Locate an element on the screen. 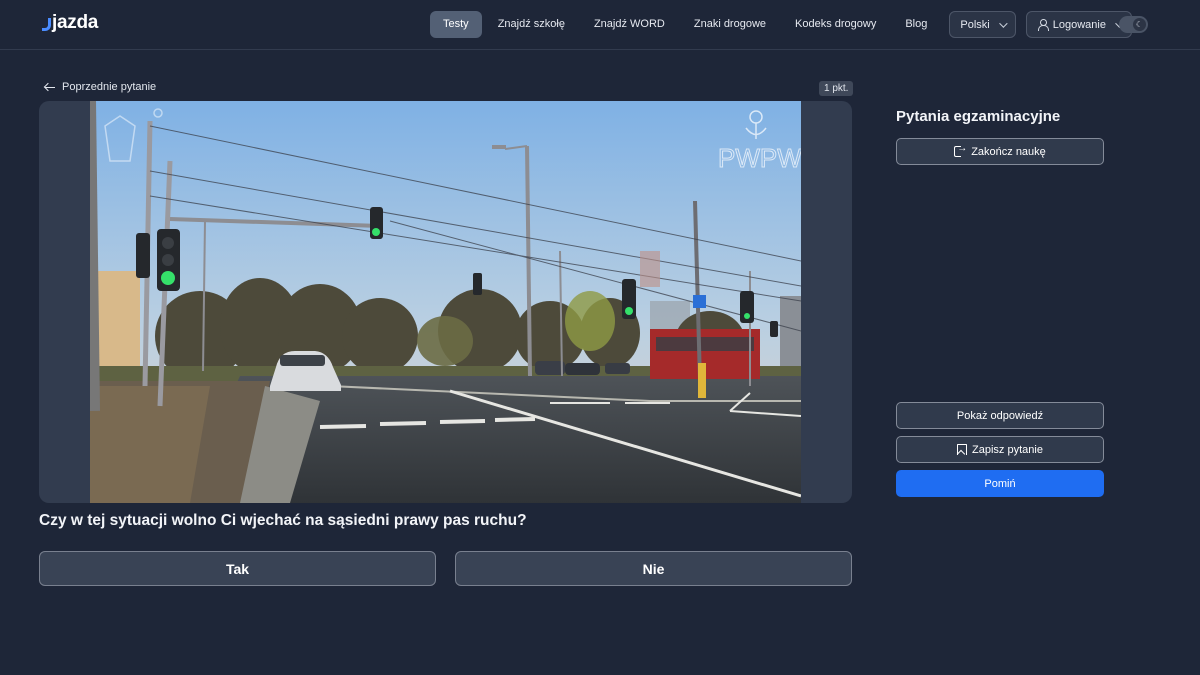 The image size is (1200, 675). nav-item-road-signs: Znaki drogowe is located at coordinates (730, 24).